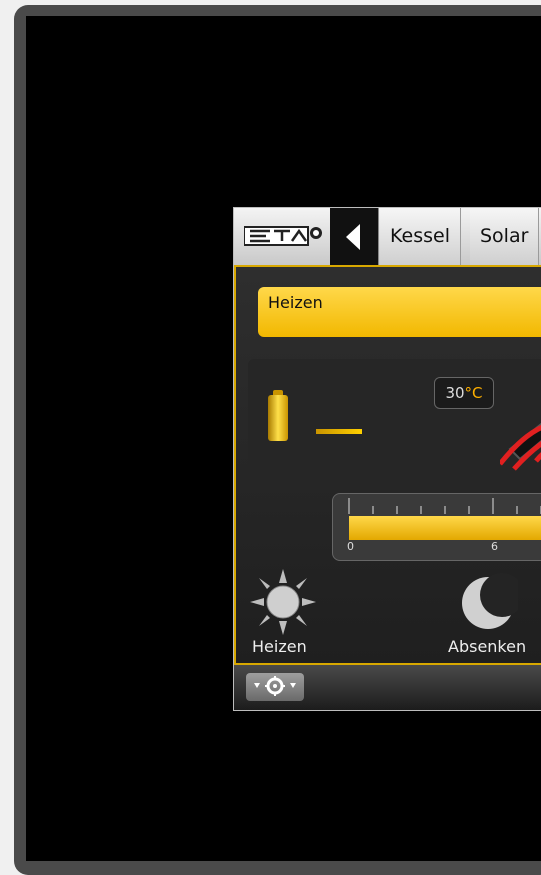  I want to click on temperature-scale: 0 6, so click(436, 527).